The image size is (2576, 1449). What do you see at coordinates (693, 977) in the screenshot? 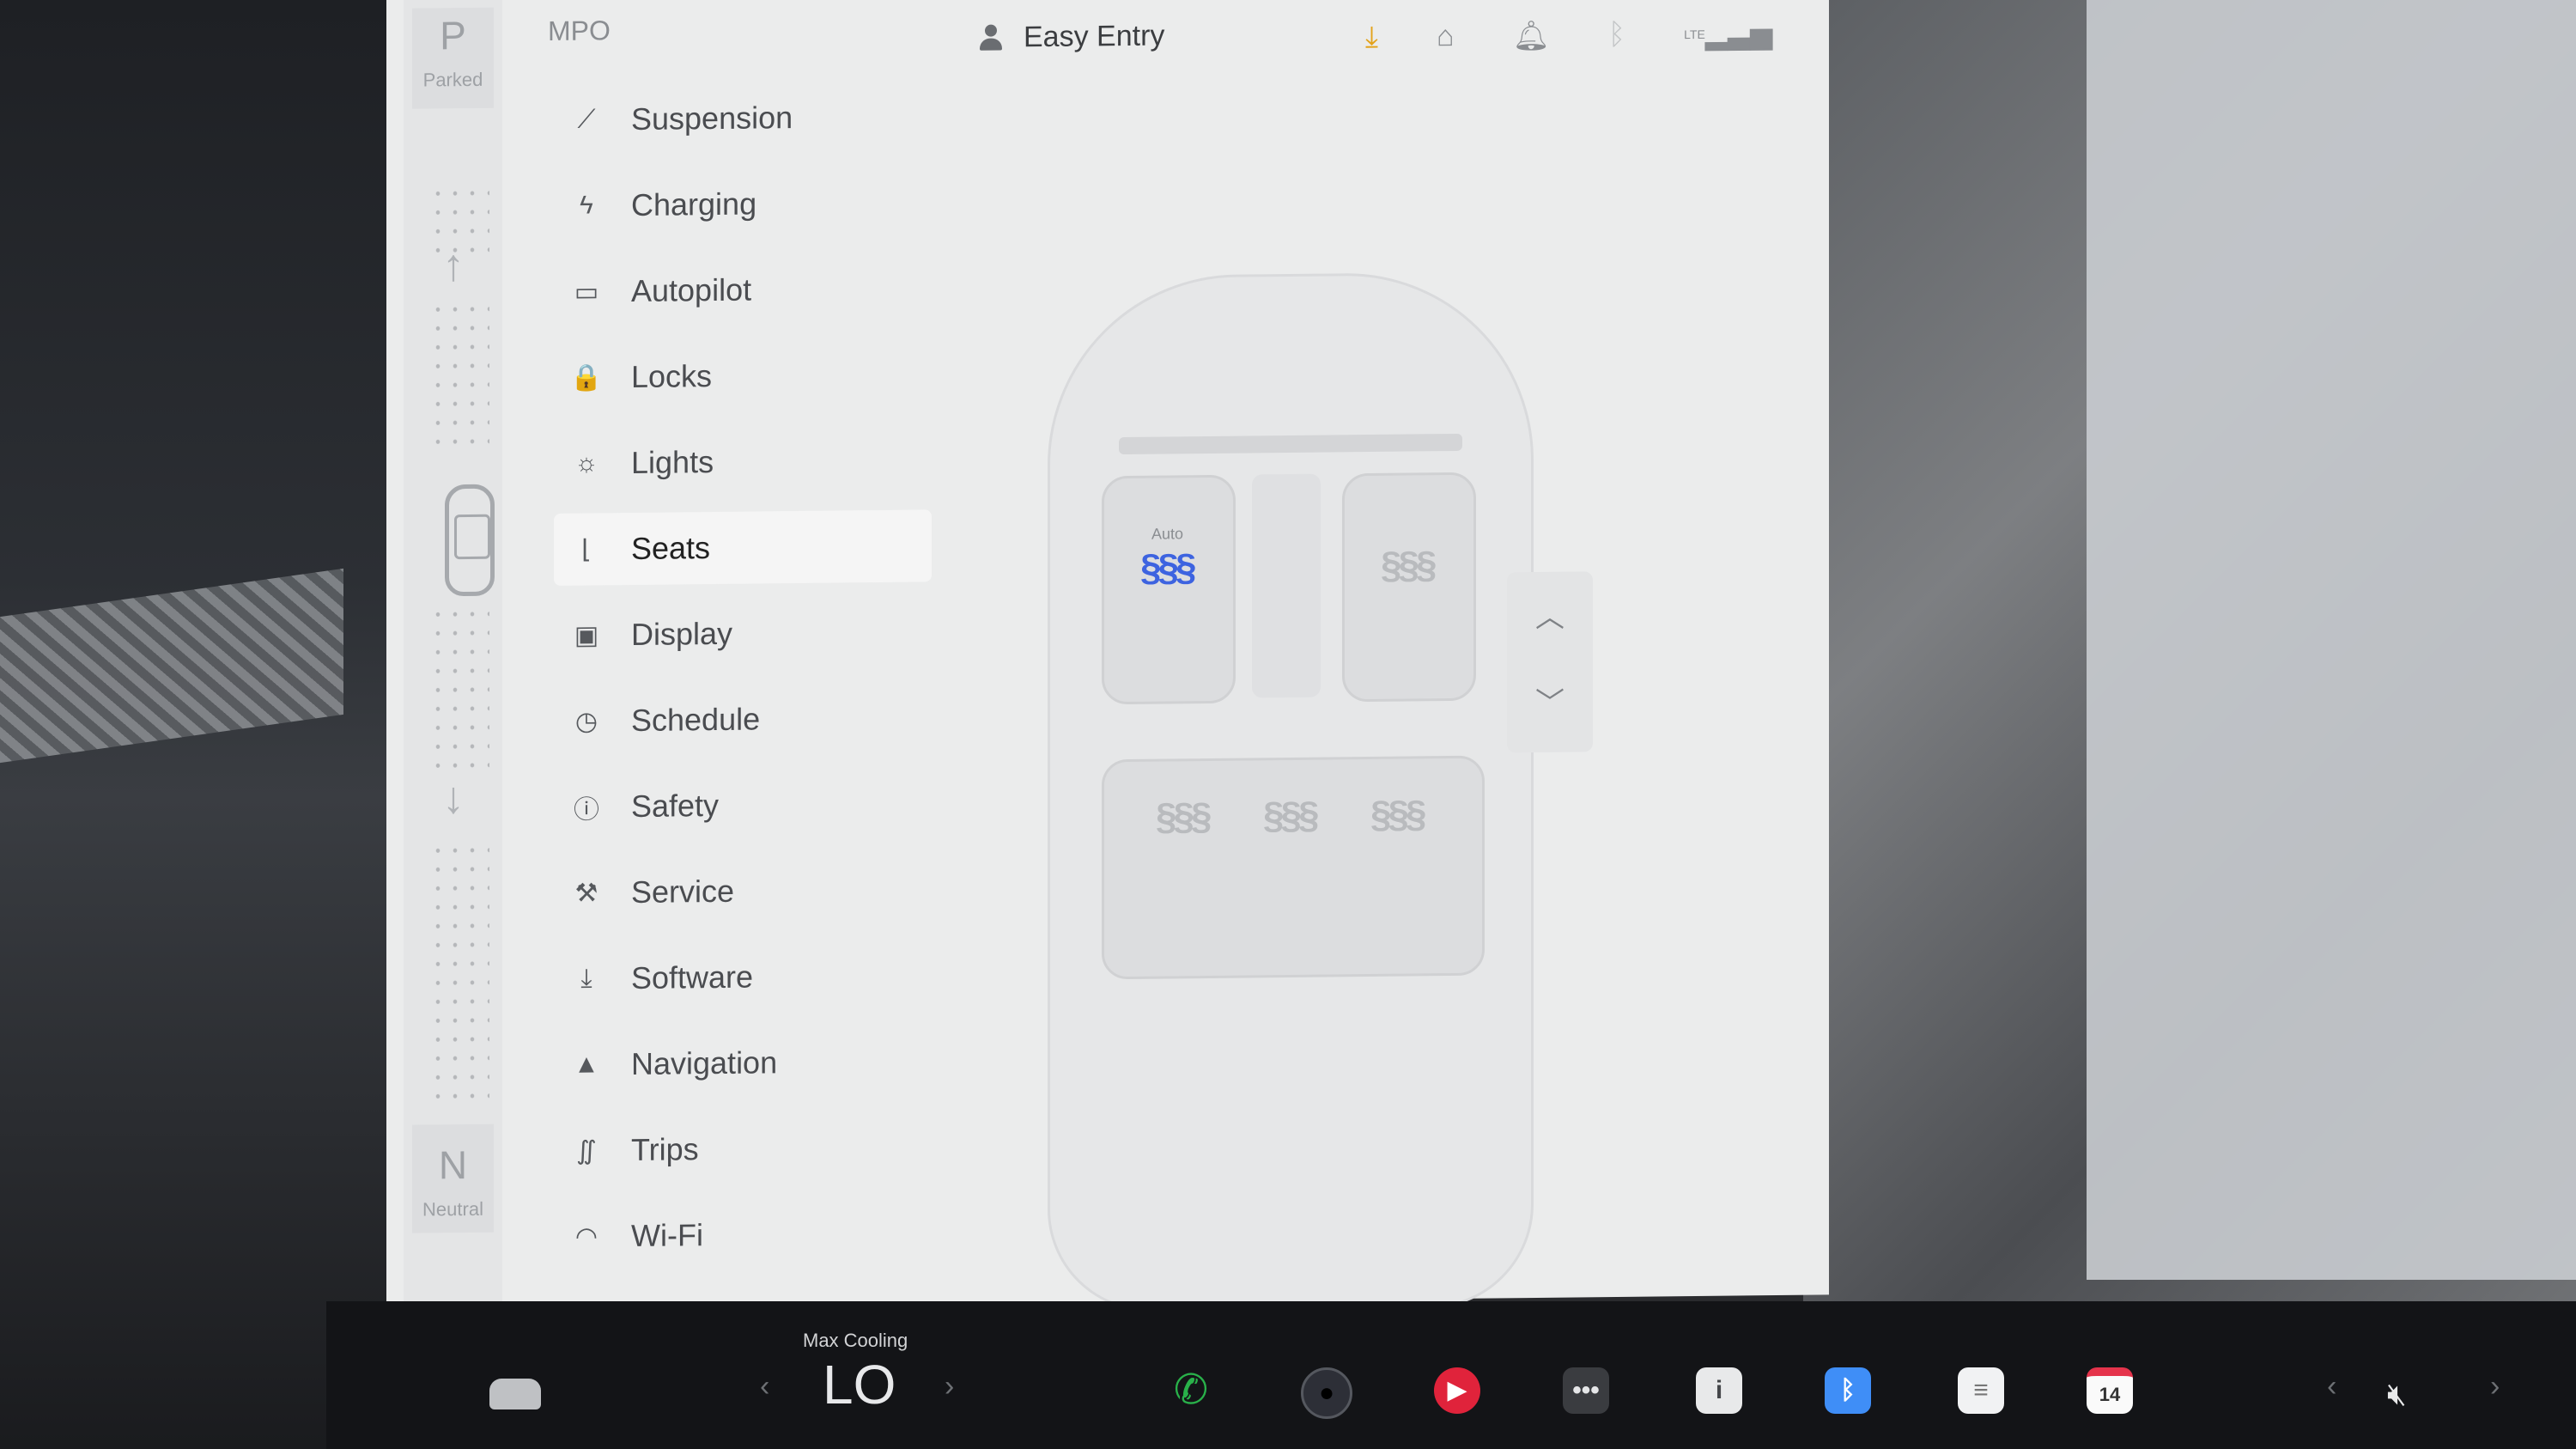
I see `menu-item-label: Software` at bounding box center [693, 977].